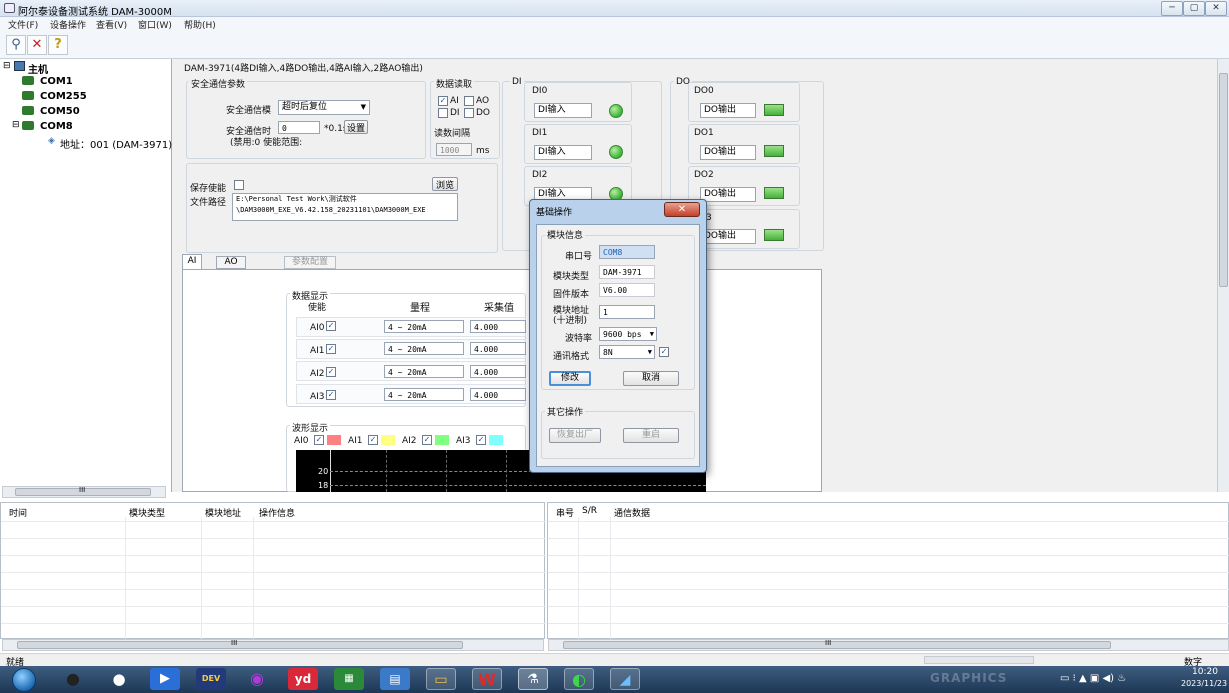 The image size is (1229, 693). Describe the element at coordinates (60, 111) in the screenshot. I see `tree-port-com50: COM50` at that location.